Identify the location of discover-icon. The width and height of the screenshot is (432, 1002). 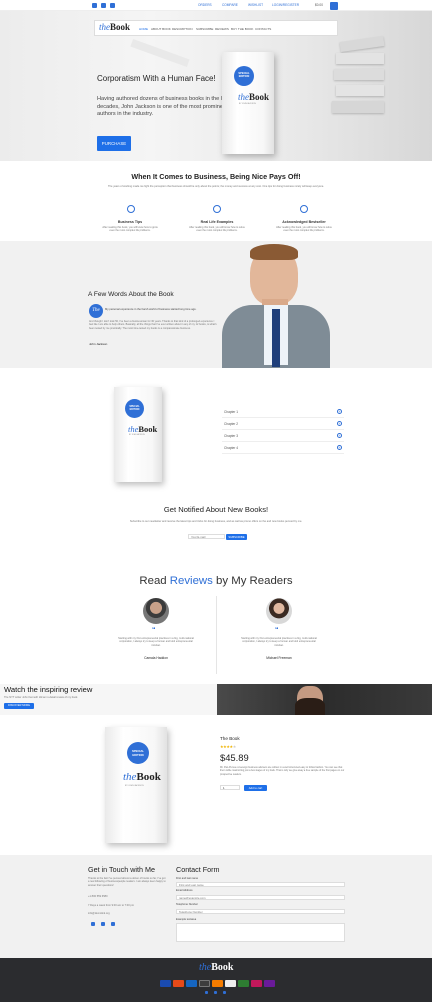
(217, 983).